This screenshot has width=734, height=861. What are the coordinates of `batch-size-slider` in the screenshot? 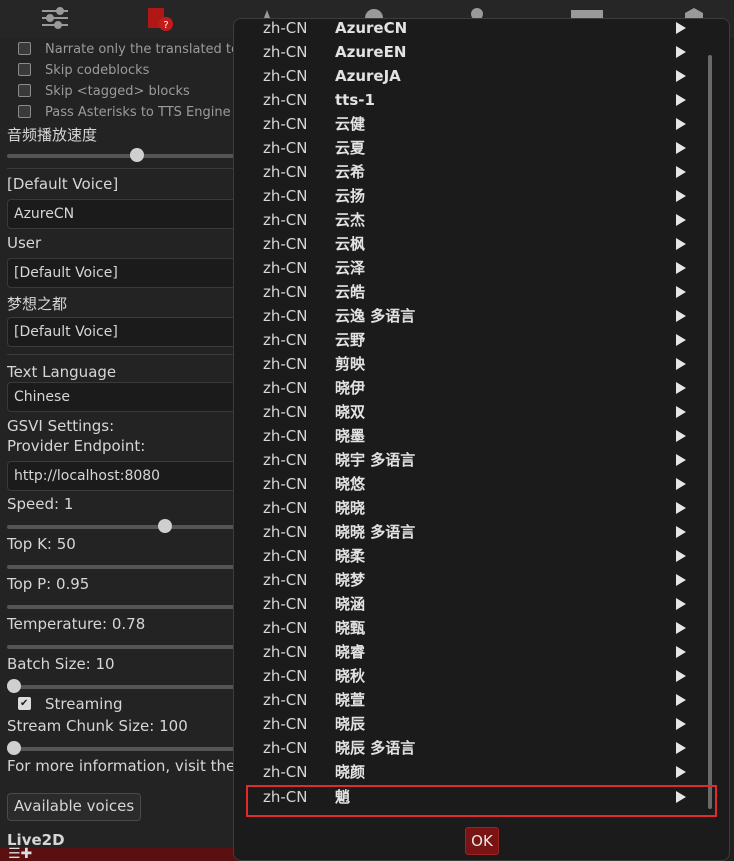 It's located at (123, 686).